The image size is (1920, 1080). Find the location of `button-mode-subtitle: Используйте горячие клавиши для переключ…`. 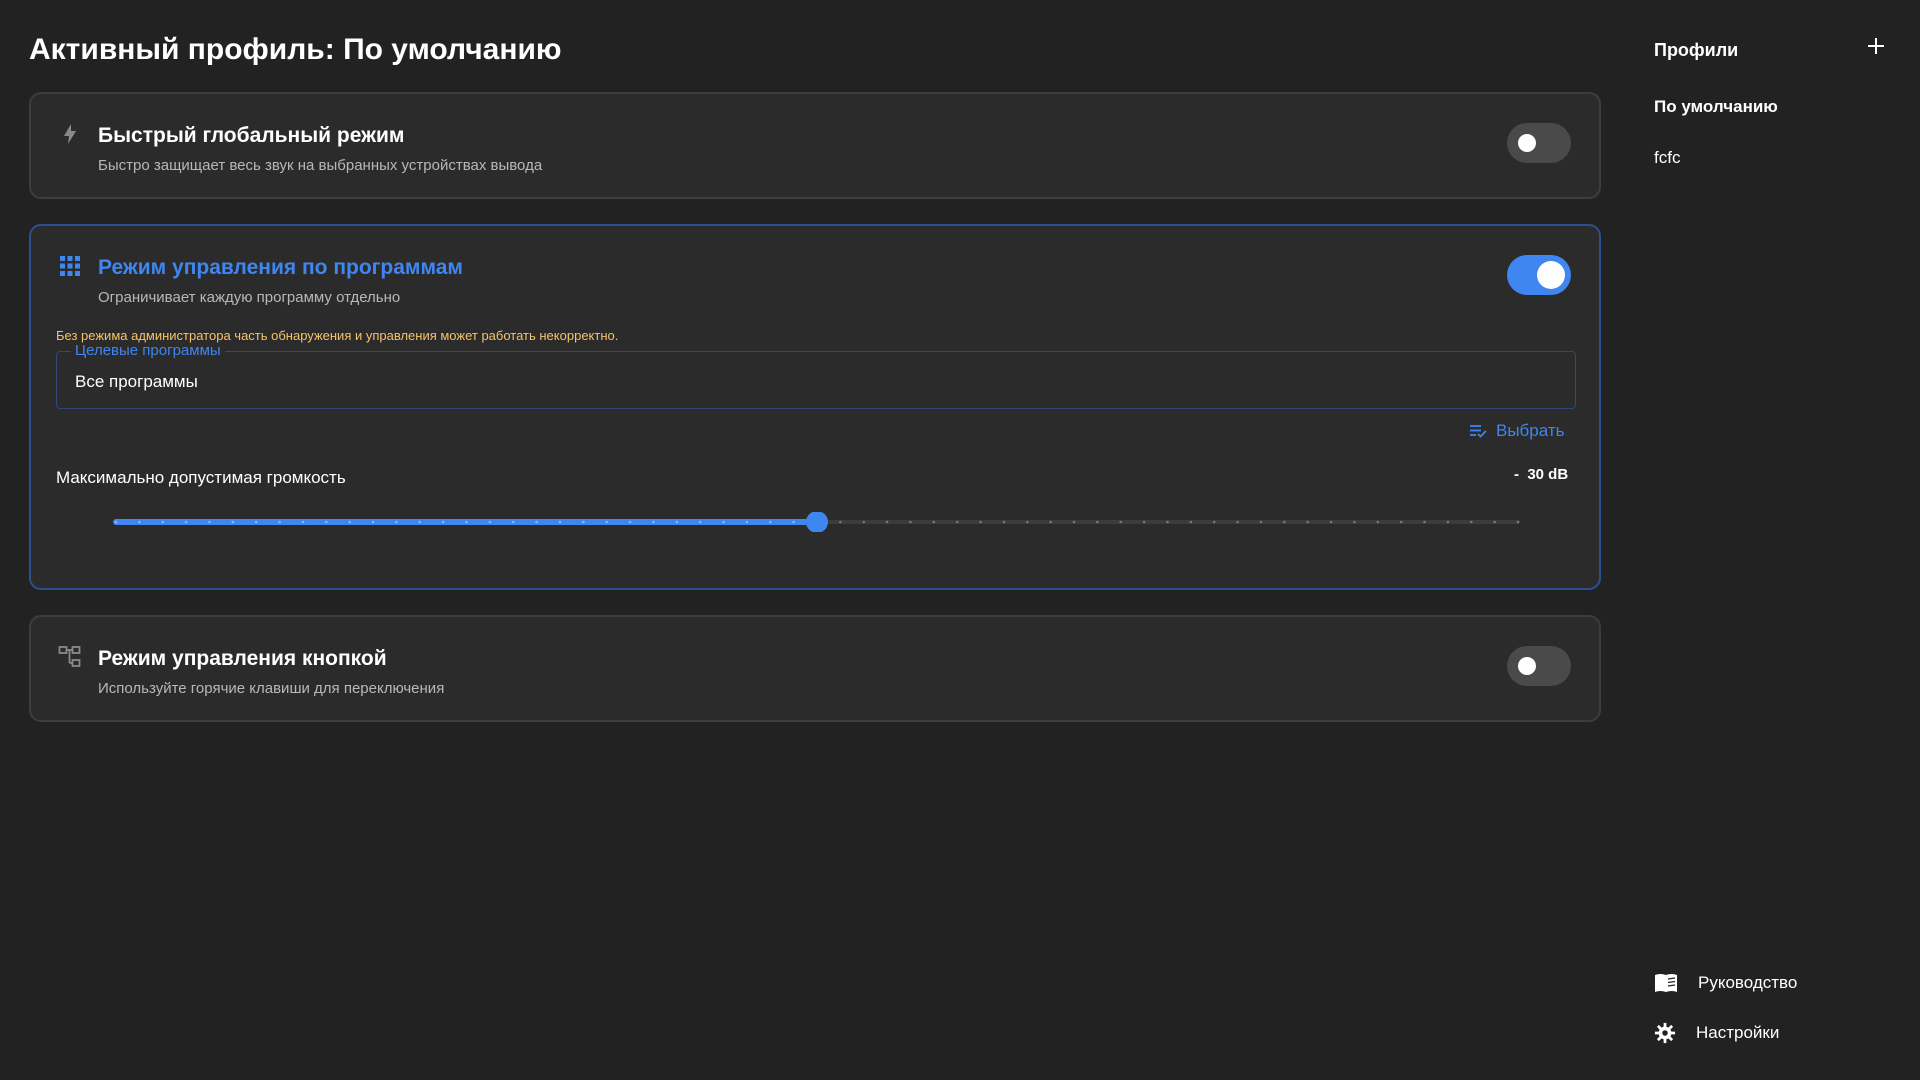

button-mode-subtitle: Используйте горячие клавиши для переключ… is located at coordinates (271, 688).